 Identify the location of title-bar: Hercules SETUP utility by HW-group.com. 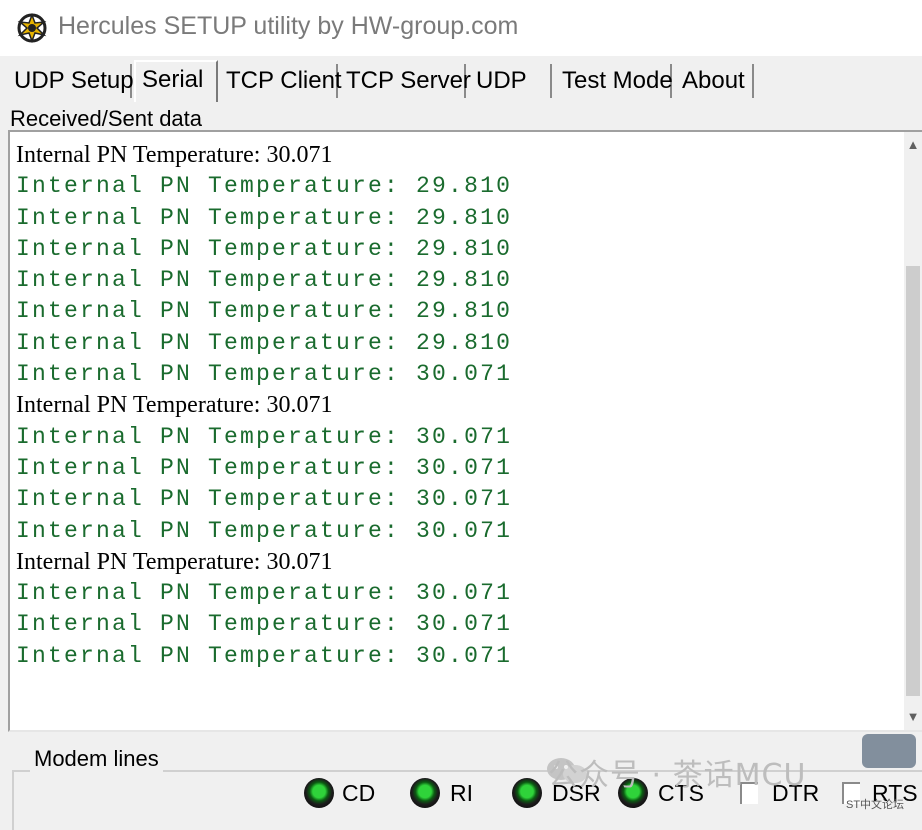
(461, 28).